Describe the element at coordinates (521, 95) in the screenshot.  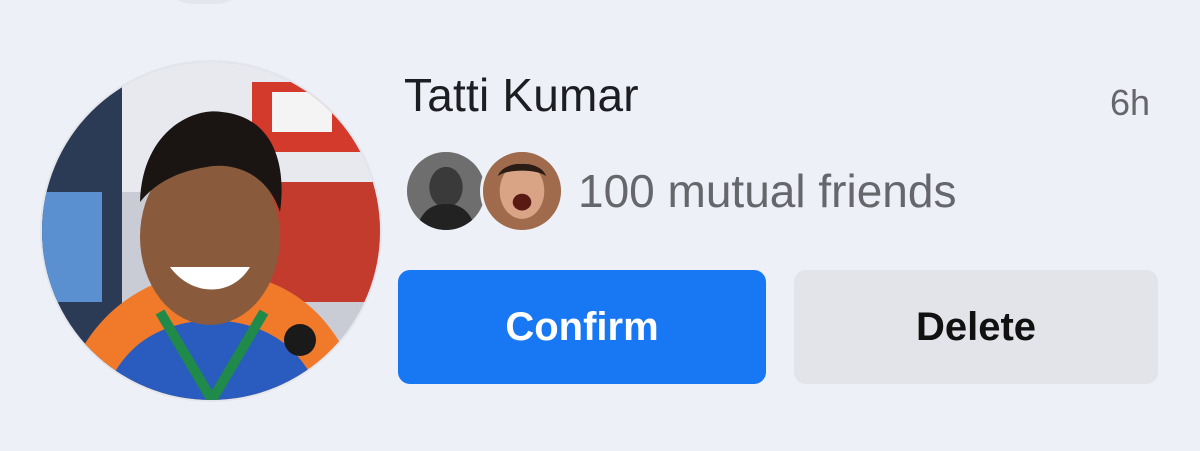
I see `requester-name: Tatti Kumar` at that location.